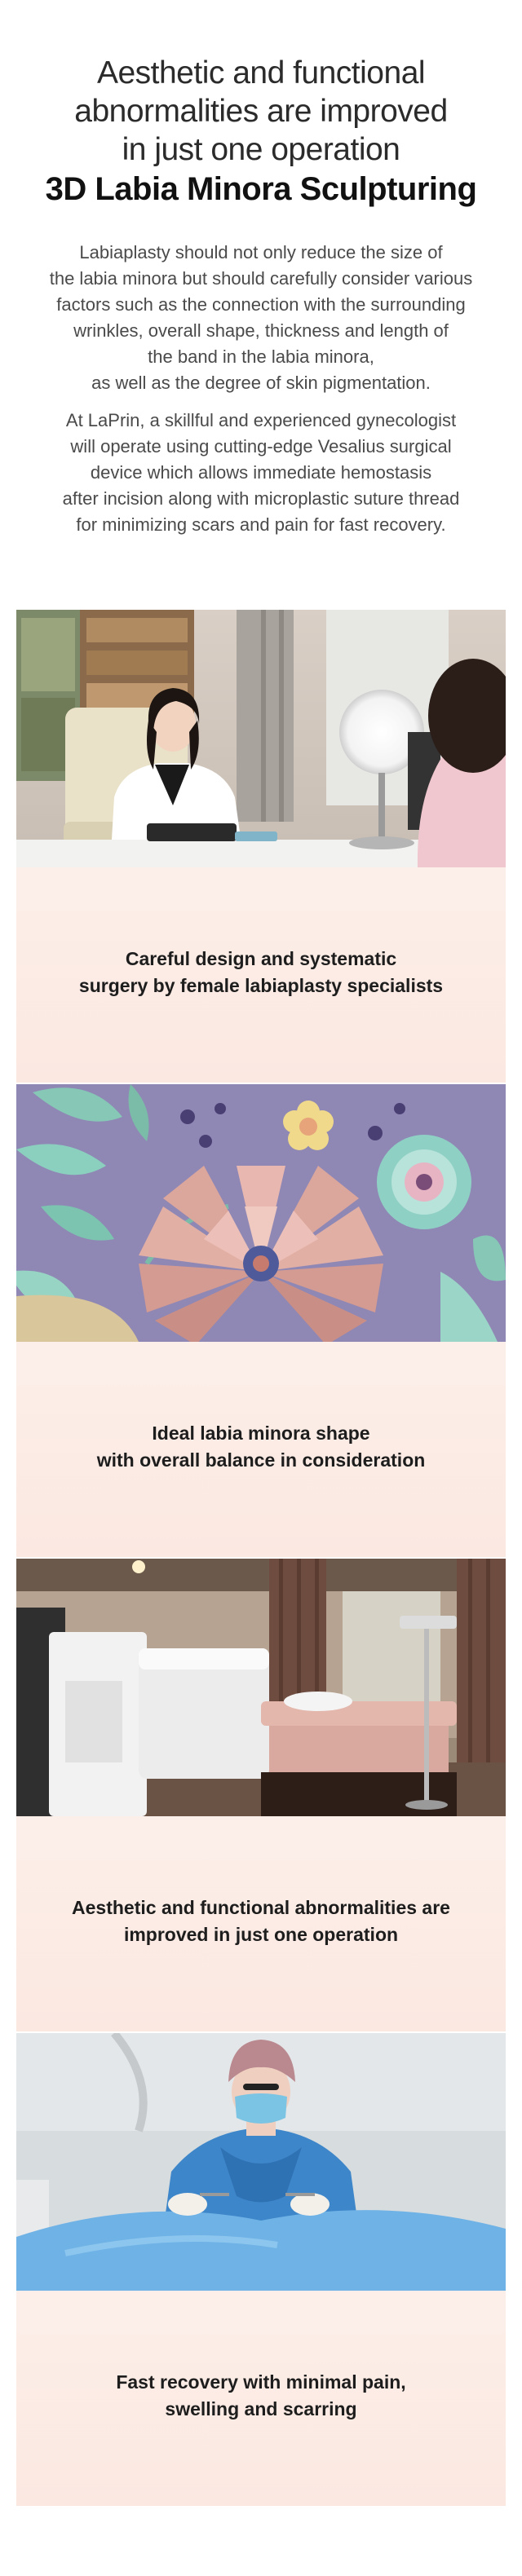 Image resolution: width=522 pixels, height=2576 pixels. What do you see at coordinates (261, 72) in the screenshot?
I see `hero-title-line: Aesthetic and functional` at bounding box center [261, 72].